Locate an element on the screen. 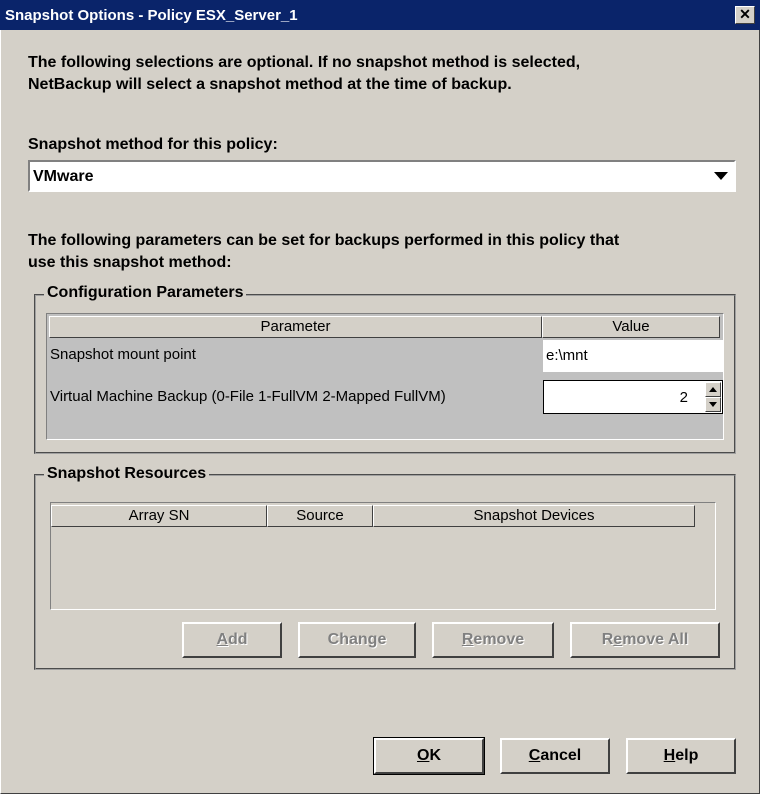 Image resolution: width=760 pixels, height=794 pixels. snapshot-method-dropdown: VMware is located at coordinates (382, 176).